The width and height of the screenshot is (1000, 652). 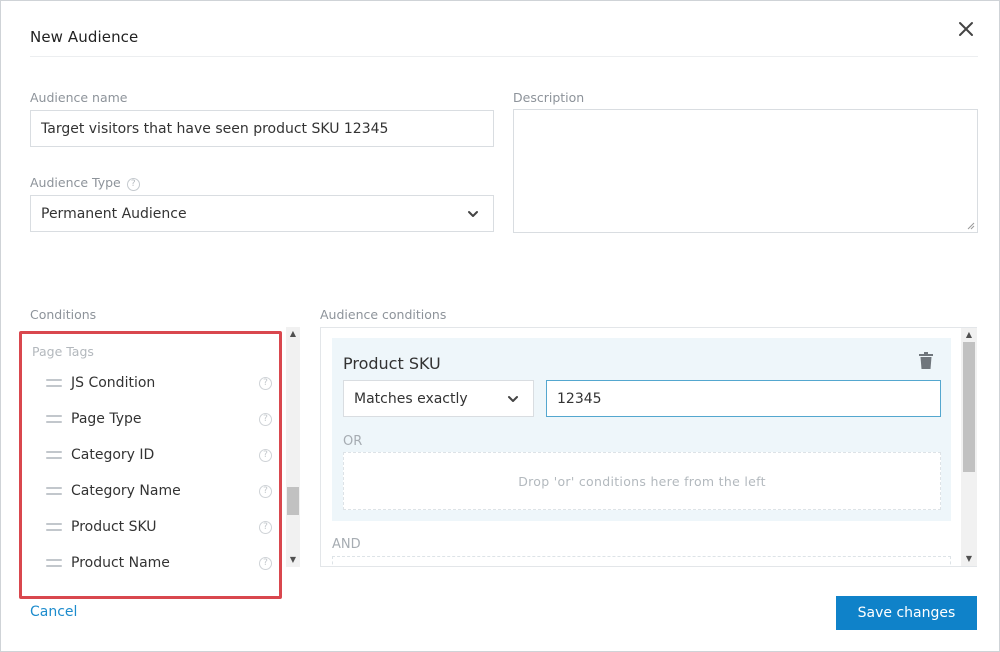 What do you see at coordinates (53, 612) in the screenshot?
I see `cancel-link: Cancel` at bounding box center [53, 612].